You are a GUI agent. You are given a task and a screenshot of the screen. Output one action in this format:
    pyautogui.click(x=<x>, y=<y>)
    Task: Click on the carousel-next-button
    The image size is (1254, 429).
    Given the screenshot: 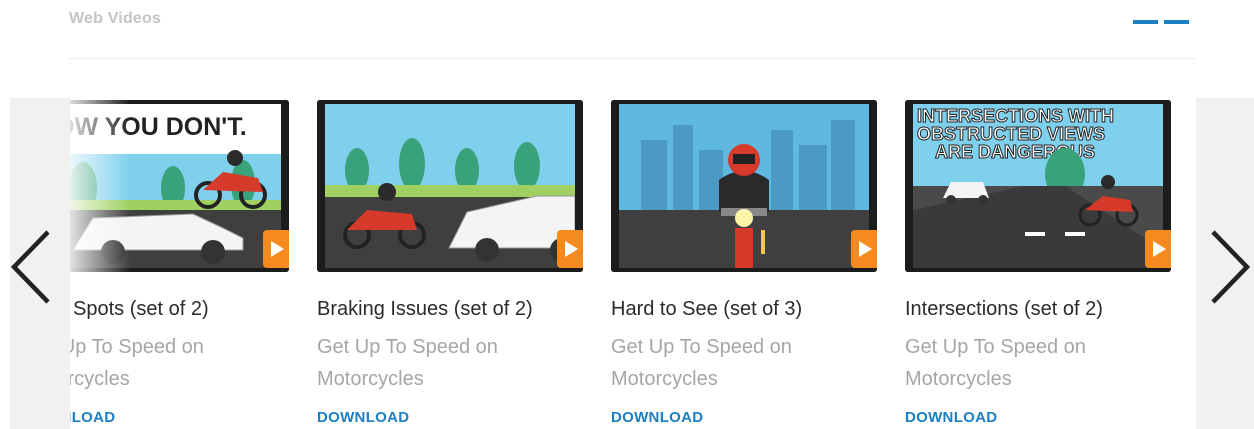 What is the action you would take?
    pyautogui.click(x=1229, y=267)
    